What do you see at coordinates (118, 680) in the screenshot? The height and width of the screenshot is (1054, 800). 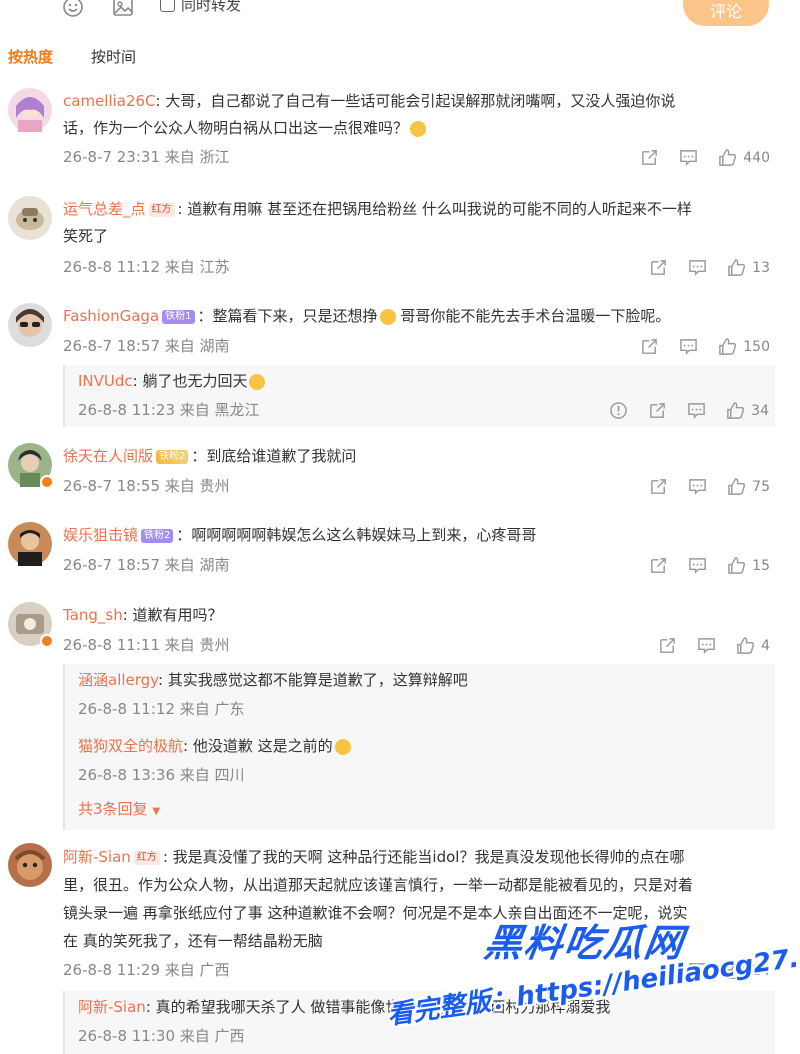 I see `reply-username: 涵涵allergy` at bounding box center [118, 680].